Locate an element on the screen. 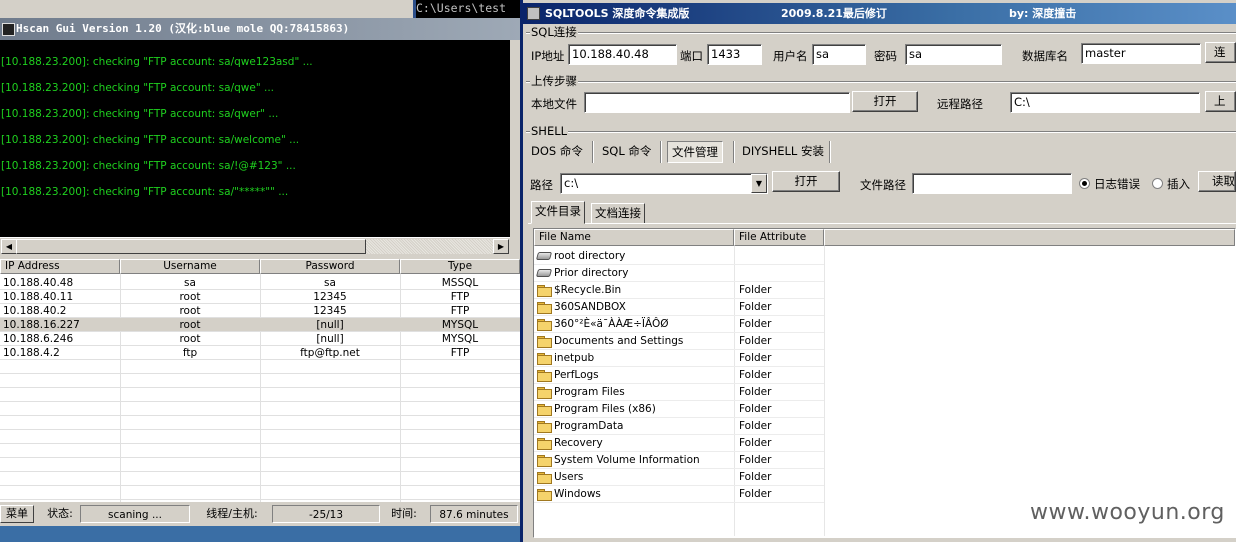 The width and height of the screenshot is (1236, 542). cell-ip: 10.188.4.2 is located at coordinates (31, 353).